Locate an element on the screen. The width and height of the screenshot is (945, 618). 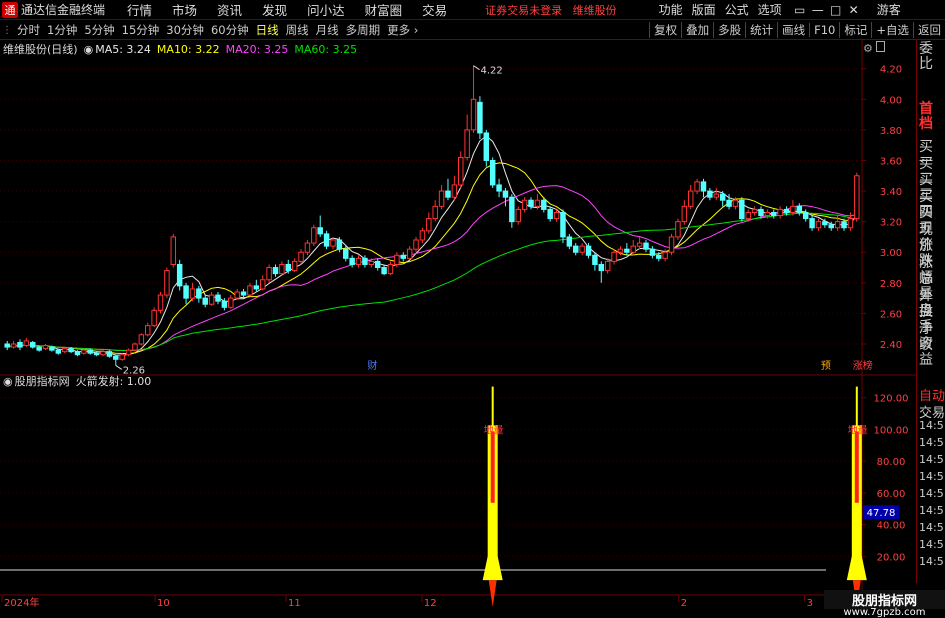
adjust-button: 复权 is located at coordinates (665, 30).